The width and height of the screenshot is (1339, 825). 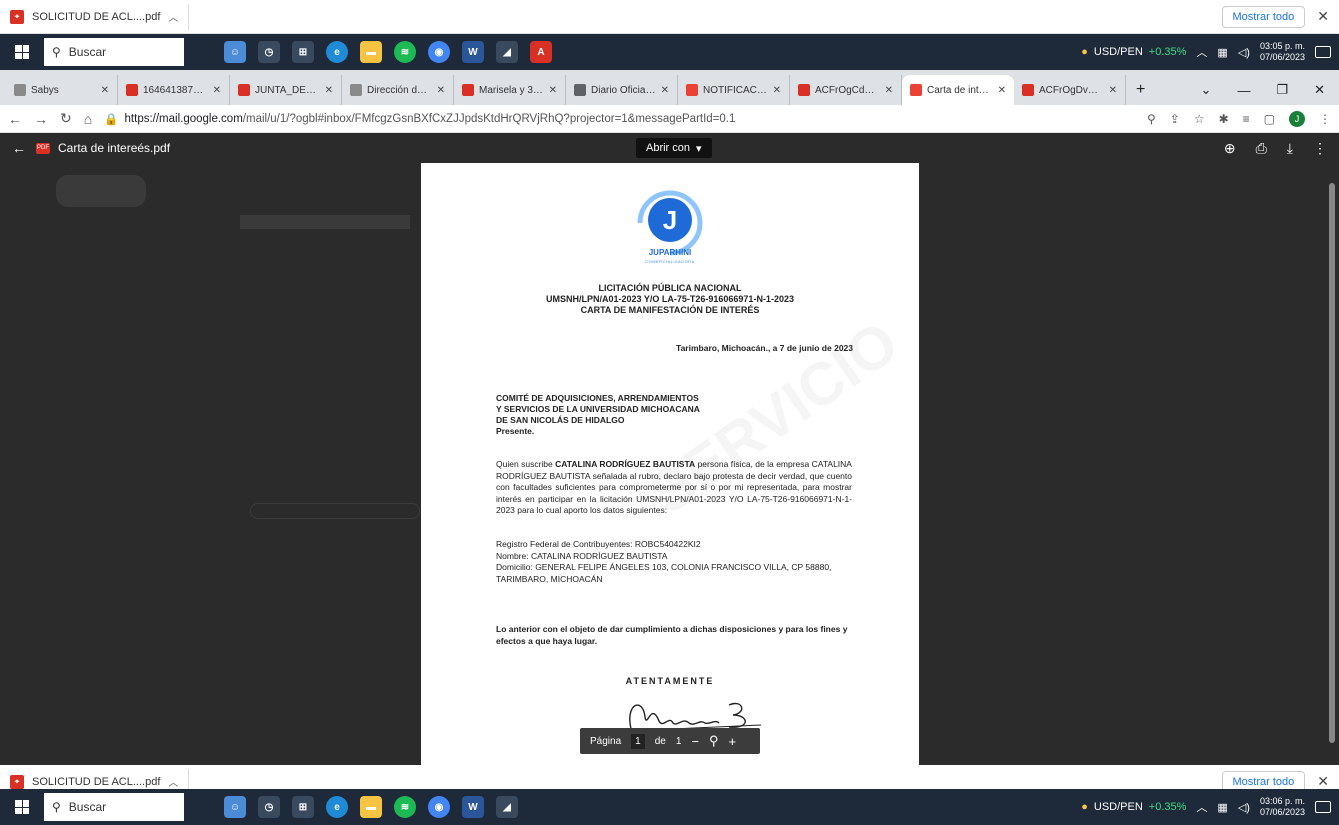 I want to click on zoom-out-icon: −, so click(x=695, y=741).